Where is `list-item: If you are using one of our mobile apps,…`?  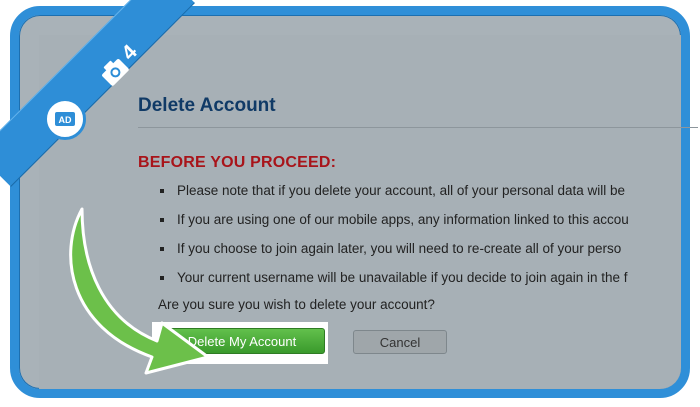
list-item: If you are using one of our mobile apps,… is located at coordinates (420, 224).